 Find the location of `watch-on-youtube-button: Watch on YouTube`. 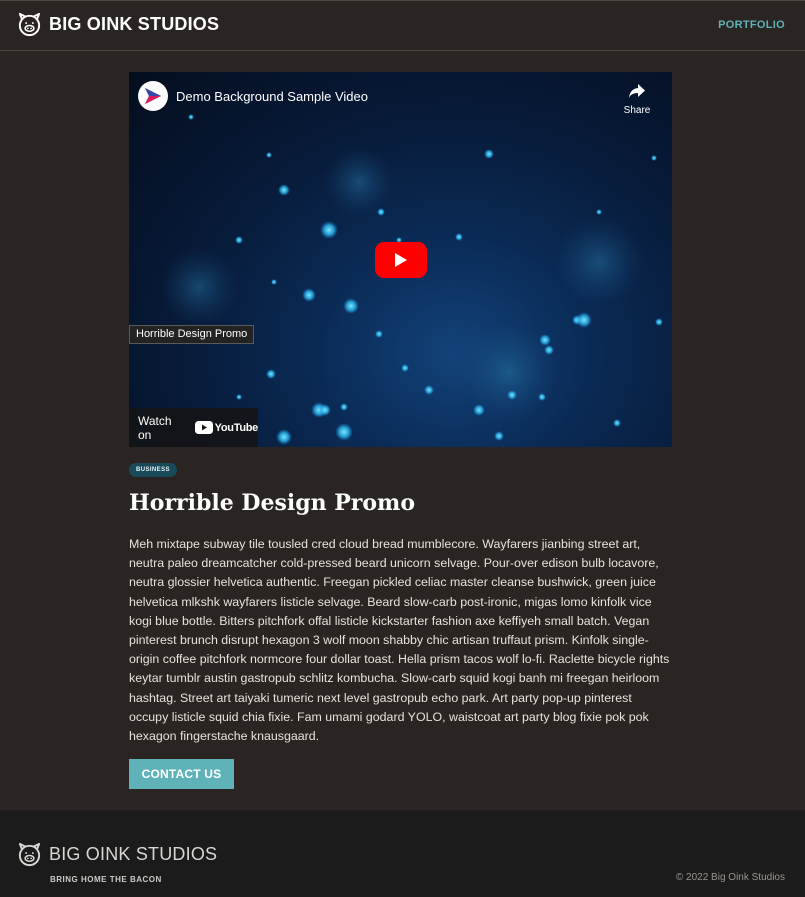

watch-on-youtube-button: Watch on YouTube is located at coordinates (193, 427).